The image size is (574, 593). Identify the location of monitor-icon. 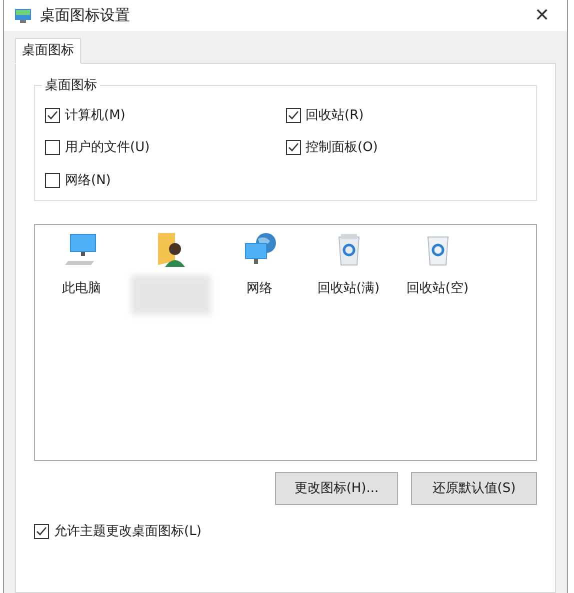
(23, 15).